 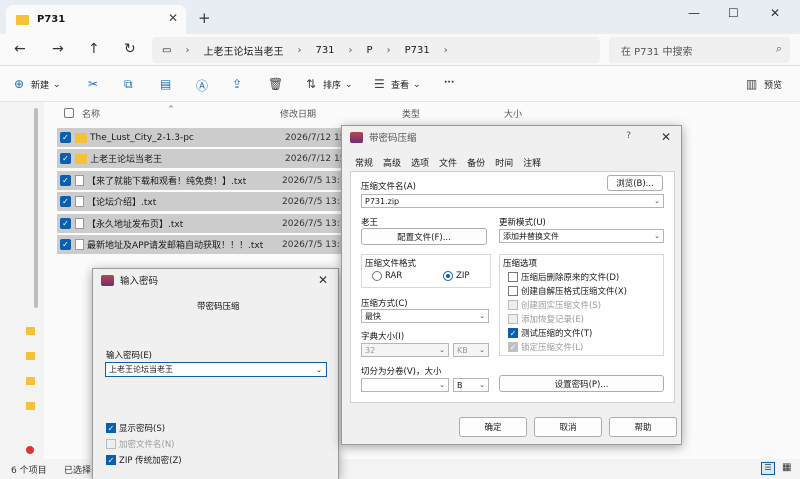 I want to click on select-all-checkbox, so click(x=69, y=113).